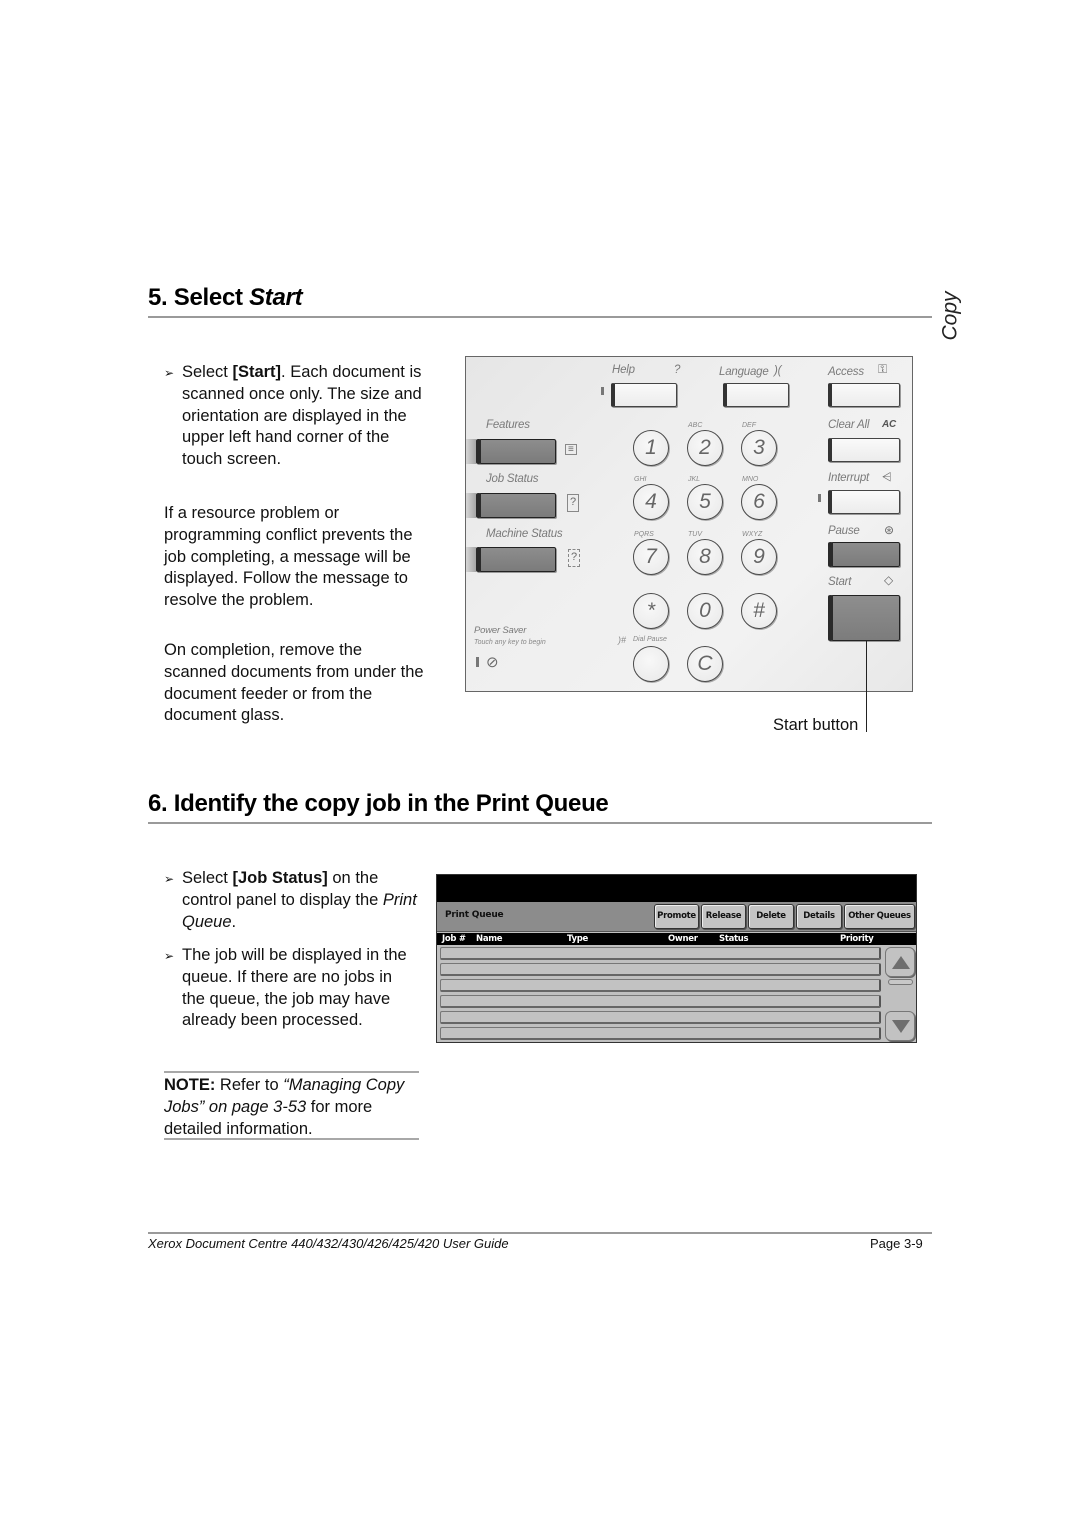  Describe the element at coordinates (516, 505) in the screenshot. I see `job-status-button` at that location.